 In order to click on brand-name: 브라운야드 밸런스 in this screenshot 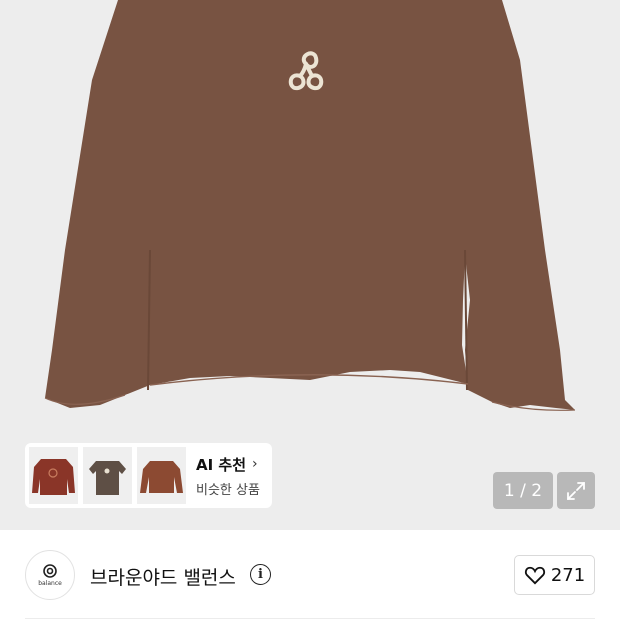, I will do `click(163, 576)`.